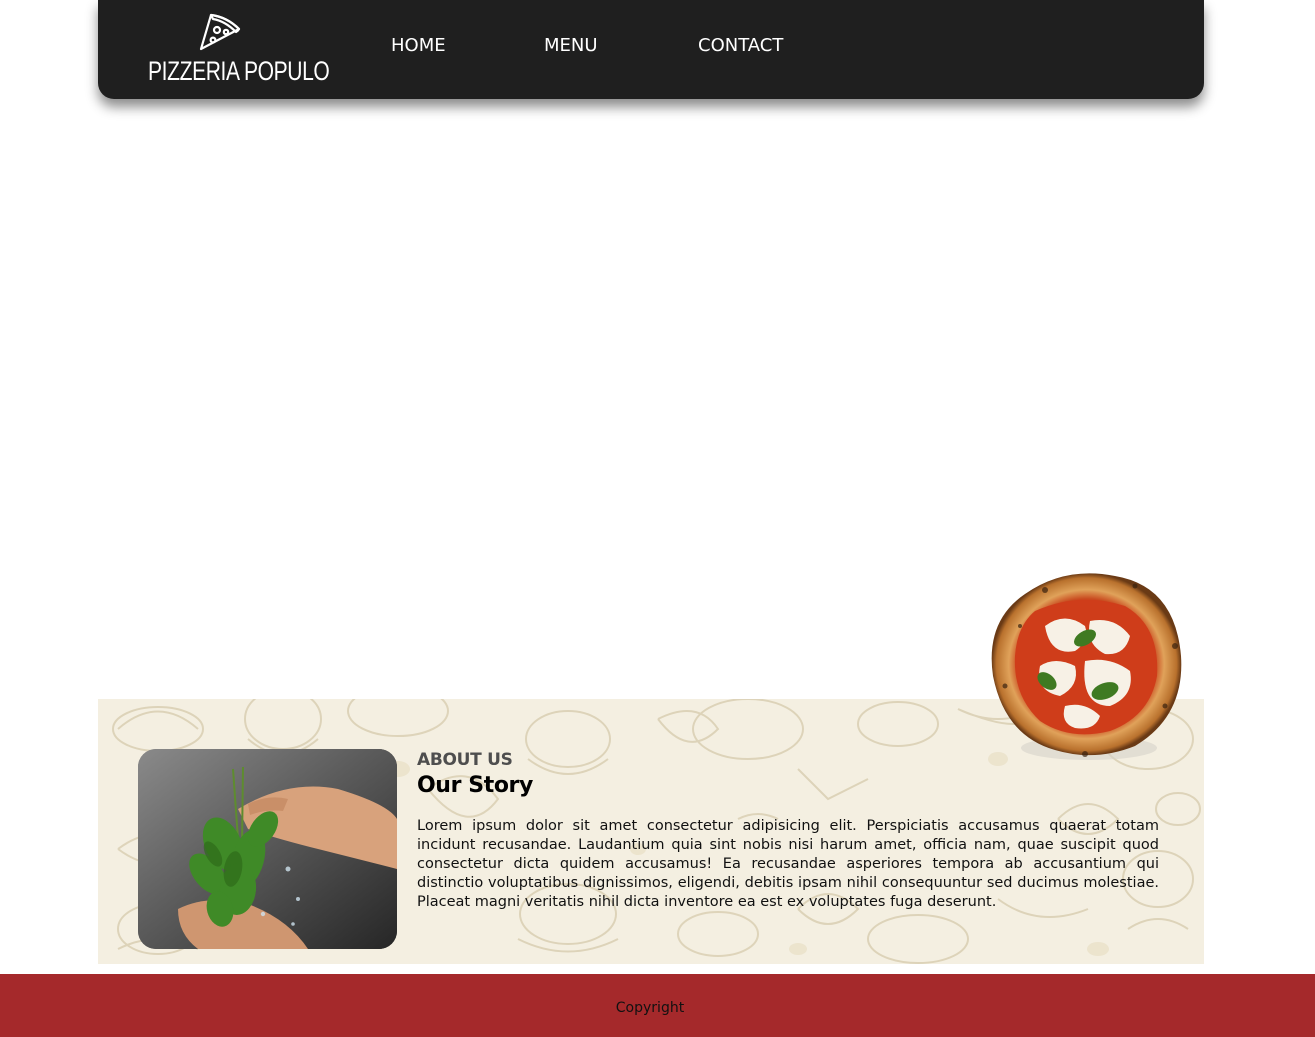  I want to click on site-footer: Copyright, so click(657, 1005).